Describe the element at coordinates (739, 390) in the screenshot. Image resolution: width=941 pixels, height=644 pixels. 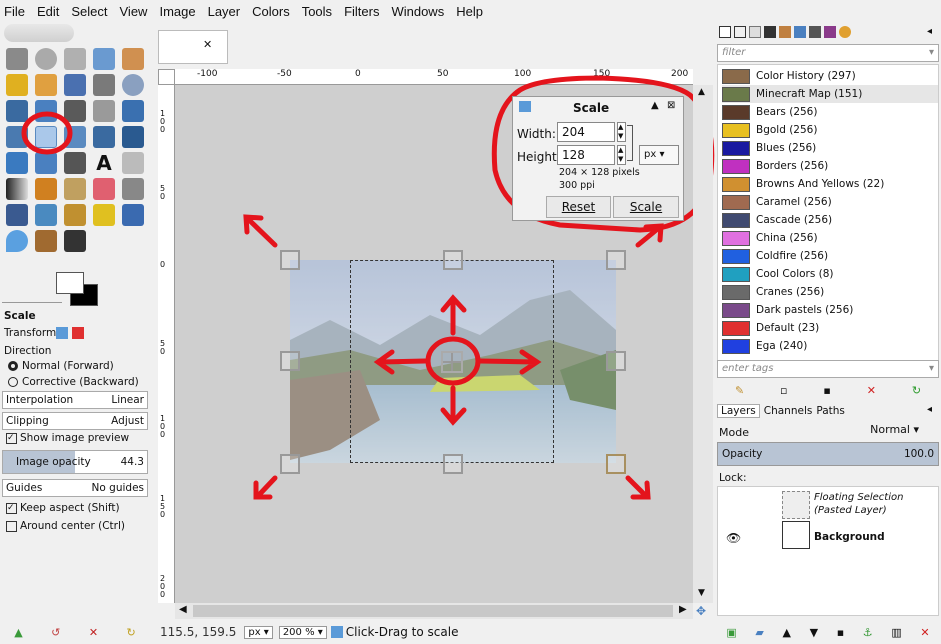
I see `edit-palette-icon: ✎` at that location.